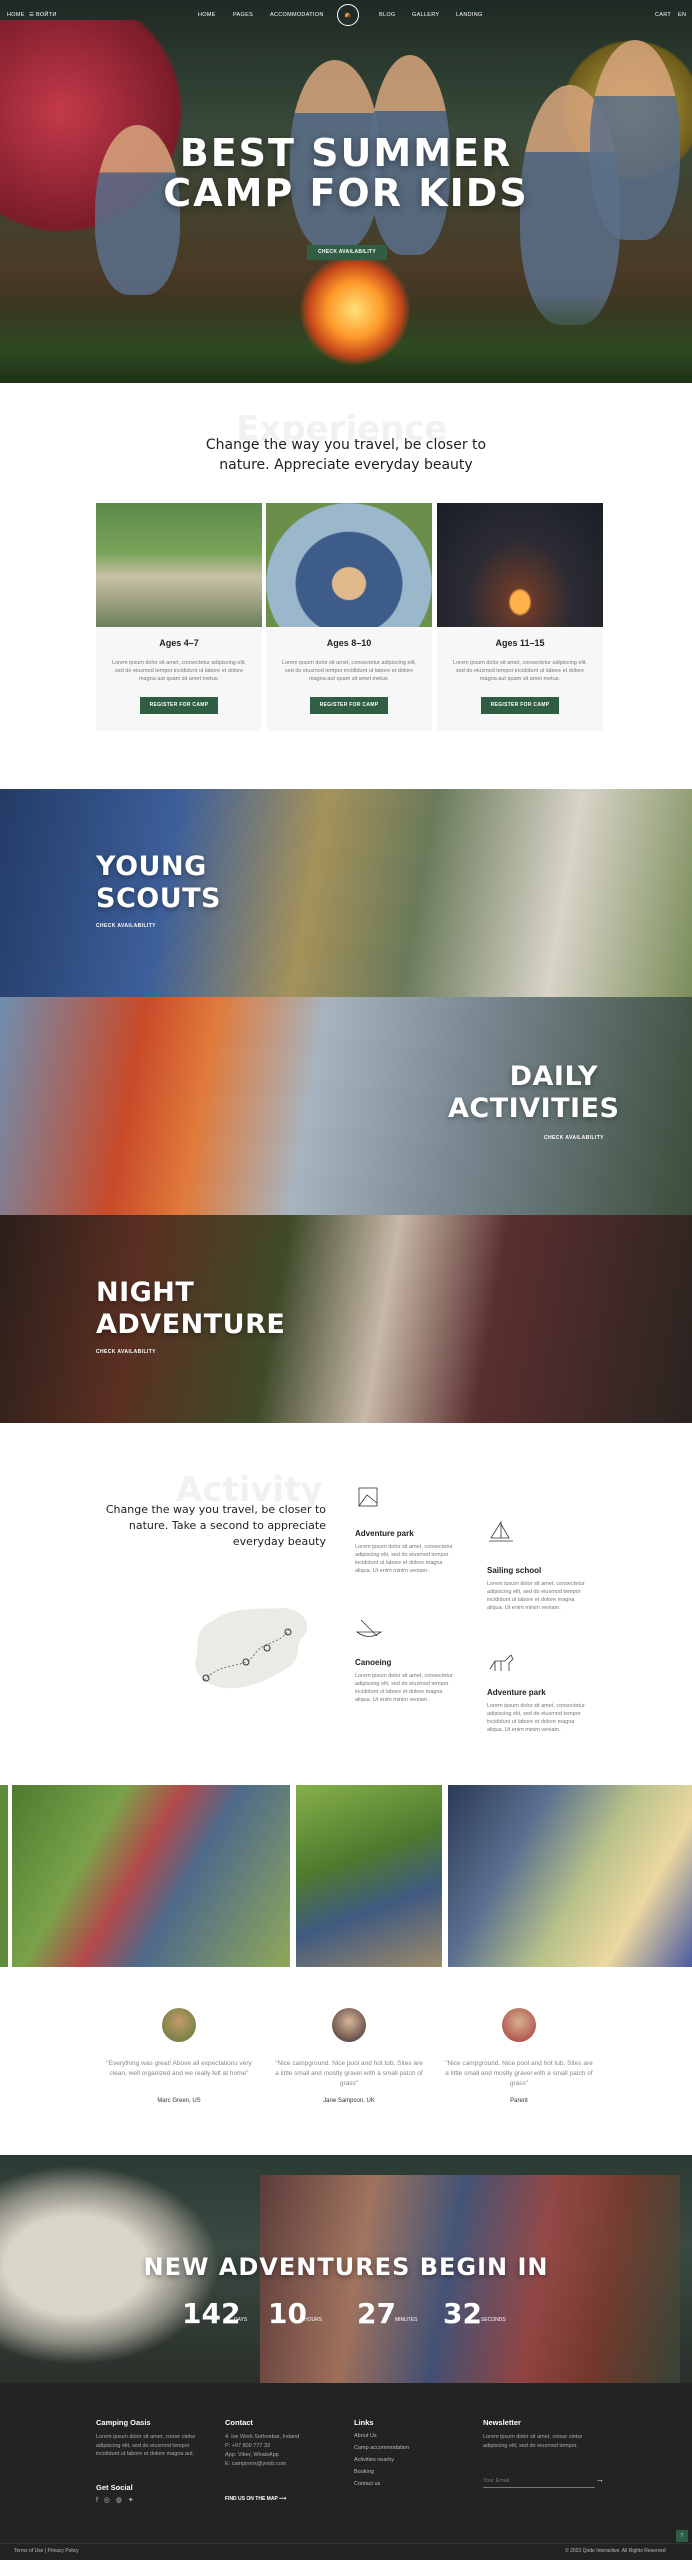 The image size is (692, 2560). I want to click on instagram-icon: ◎, so click(107, 2500).